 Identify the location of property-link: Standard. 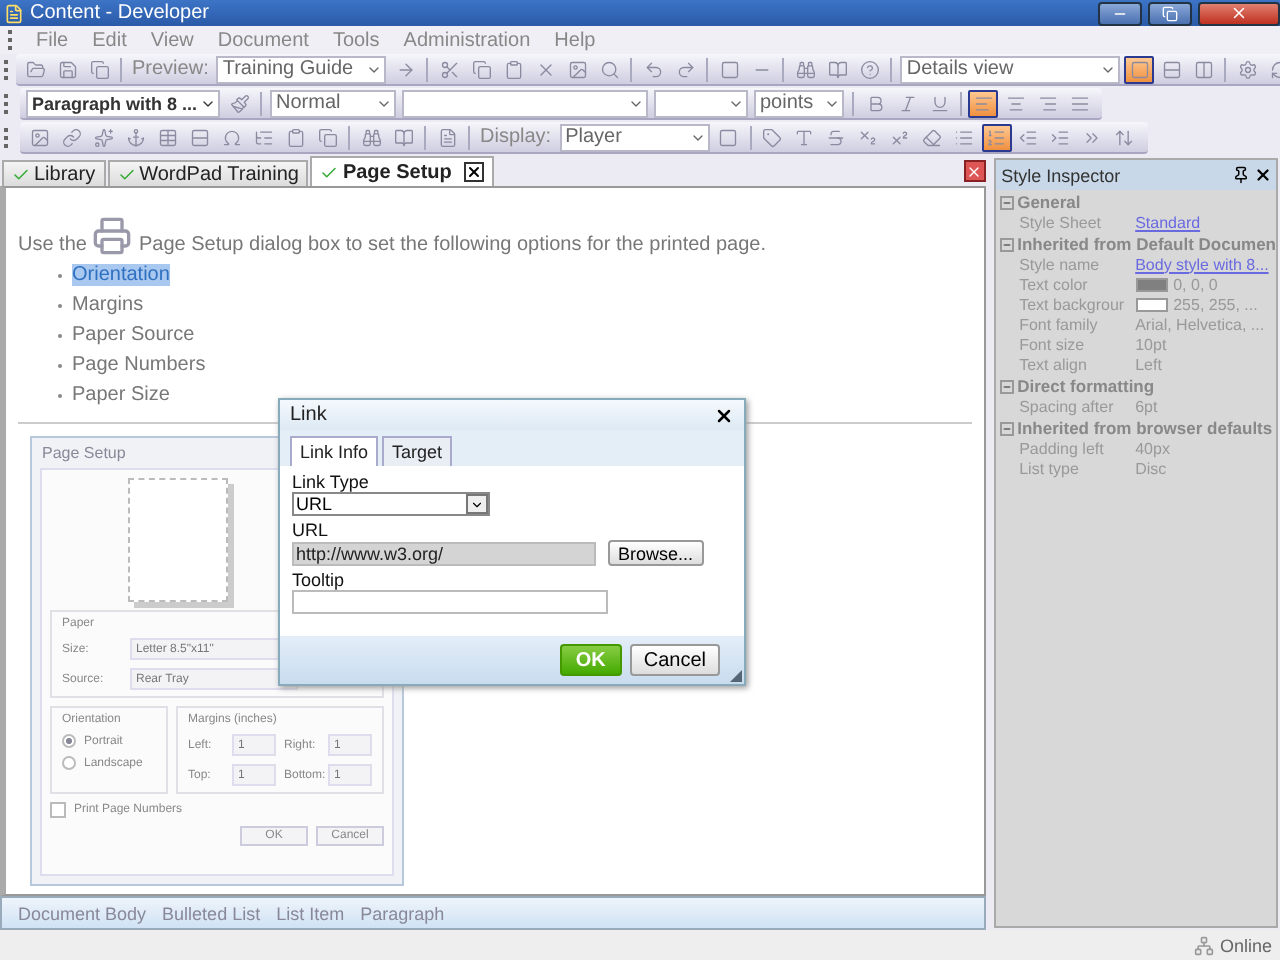
(1205, 222).